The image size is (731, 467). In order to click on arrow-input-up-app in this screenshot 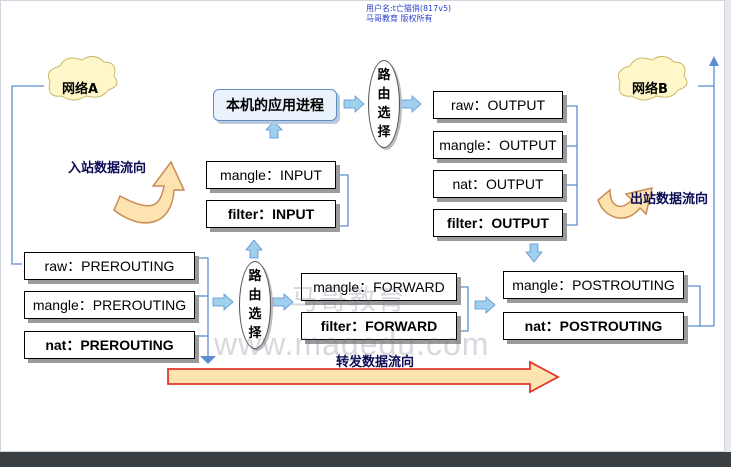, I will do `click(274, 129)`.